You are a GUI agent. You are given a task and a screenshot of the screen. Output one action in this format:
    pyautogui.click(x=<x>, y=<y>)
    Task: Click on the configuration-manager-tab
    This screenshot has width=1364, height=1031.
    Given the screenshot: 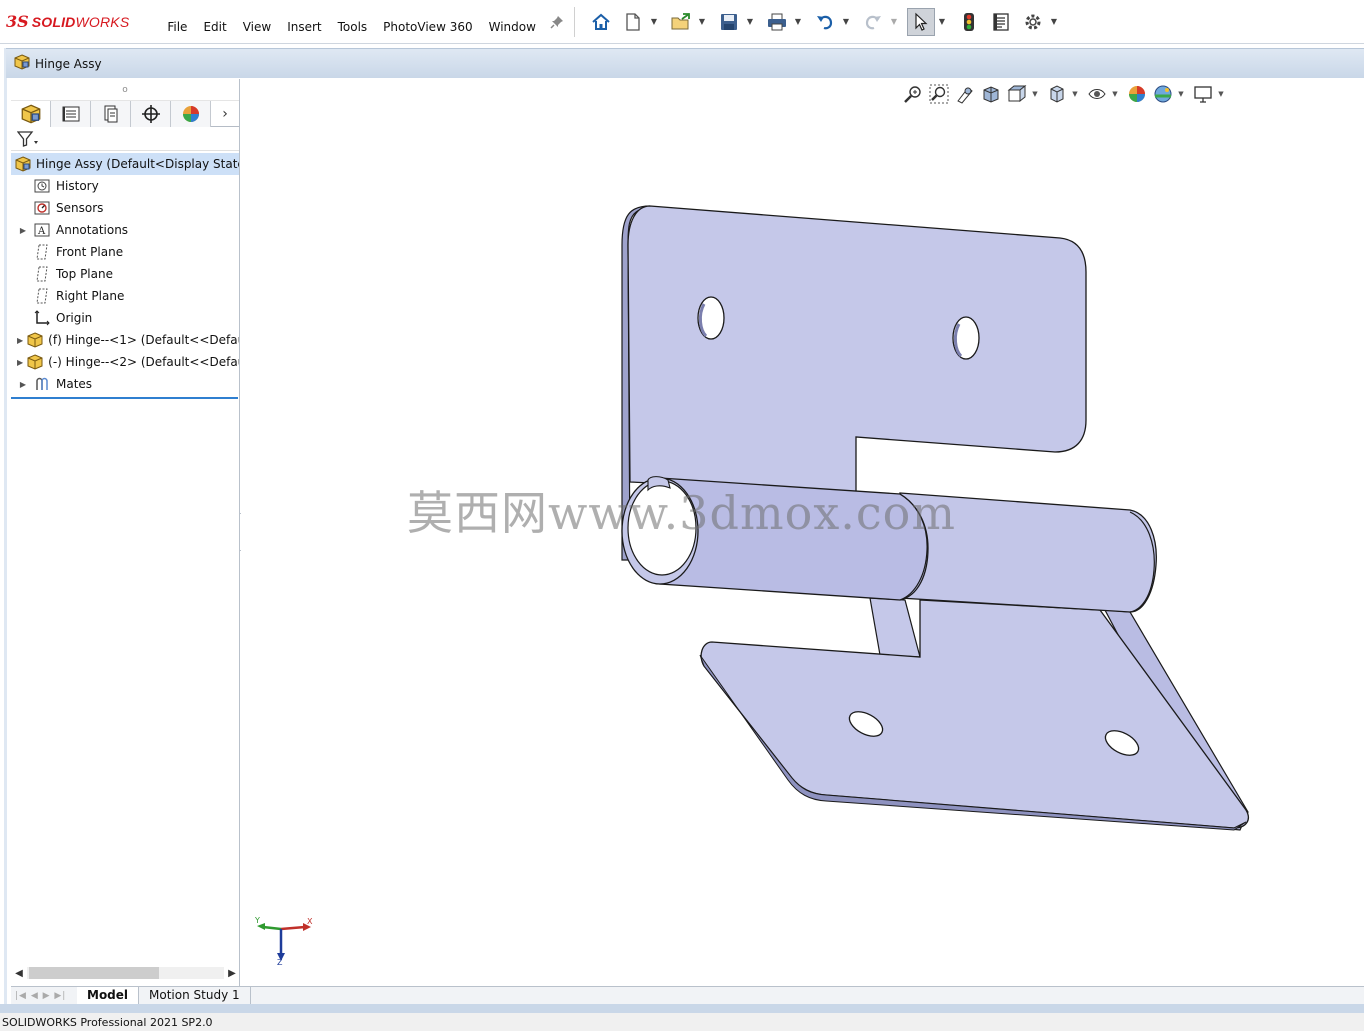 What is the action you would take?
    pyautogui.click(x=111, y=114)
    